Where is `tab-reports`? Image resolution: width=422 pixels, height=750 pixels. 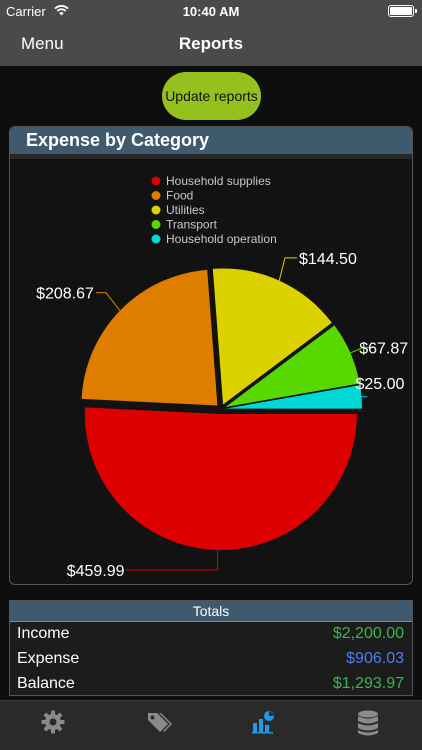 tab-reports is located at coordinates (262, 725).